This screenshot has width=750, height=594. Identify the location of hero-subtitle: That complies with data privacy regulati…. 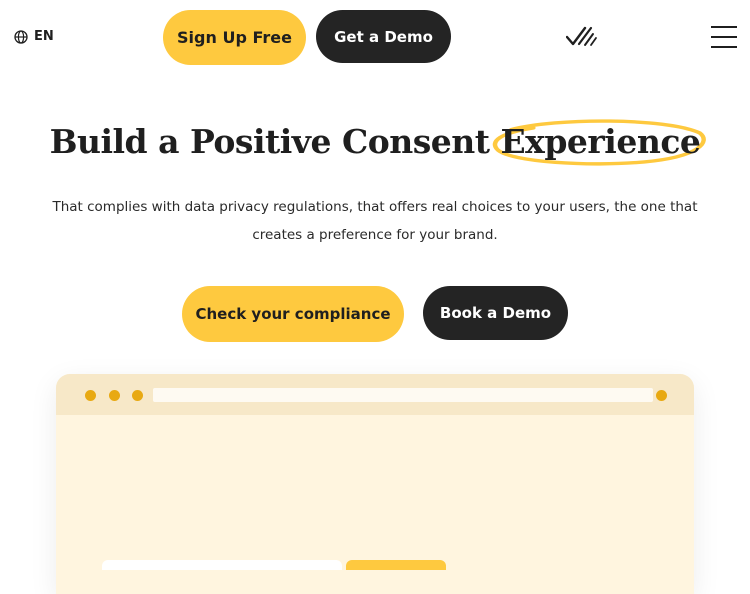
(375, 221).